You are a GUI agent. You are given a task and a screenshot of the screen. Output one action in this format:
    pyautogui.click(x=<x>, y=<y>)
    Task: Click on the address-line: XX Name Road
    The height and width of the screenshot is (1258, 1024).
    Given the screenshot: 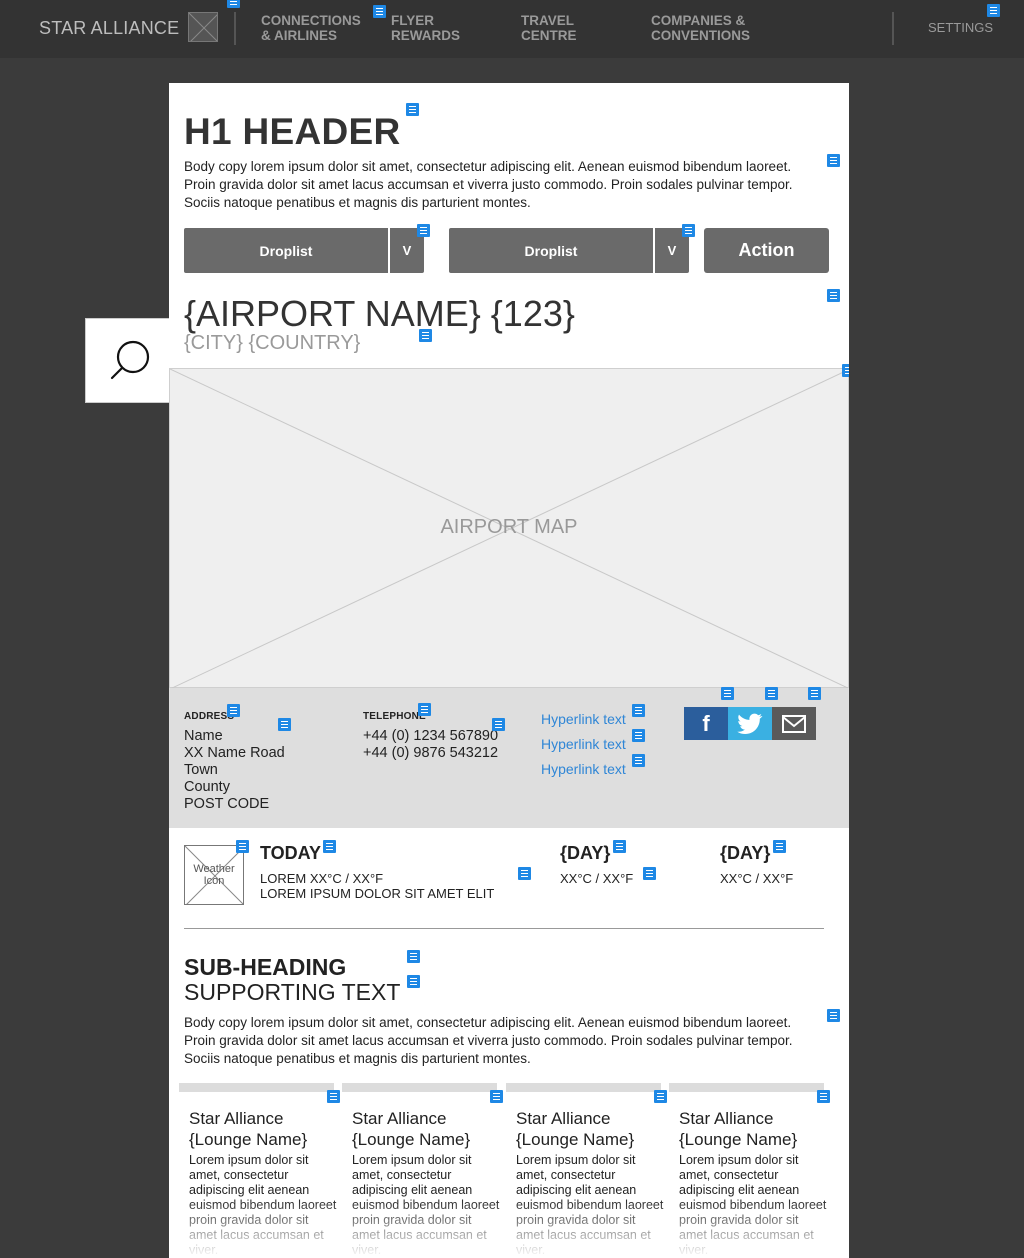 What is the action you would take?
    pyautogui.click(x=234, y=753)
    